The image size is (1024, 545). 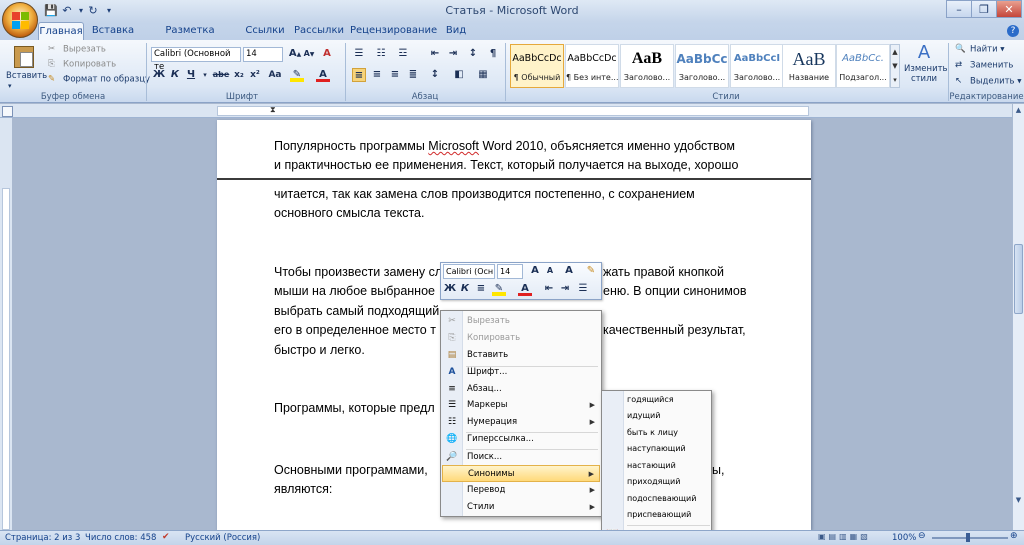 What do you see at coordinates (159, 75) in the screenshot?
I see `bold-button: Ж` at bounding box center [159, 75].